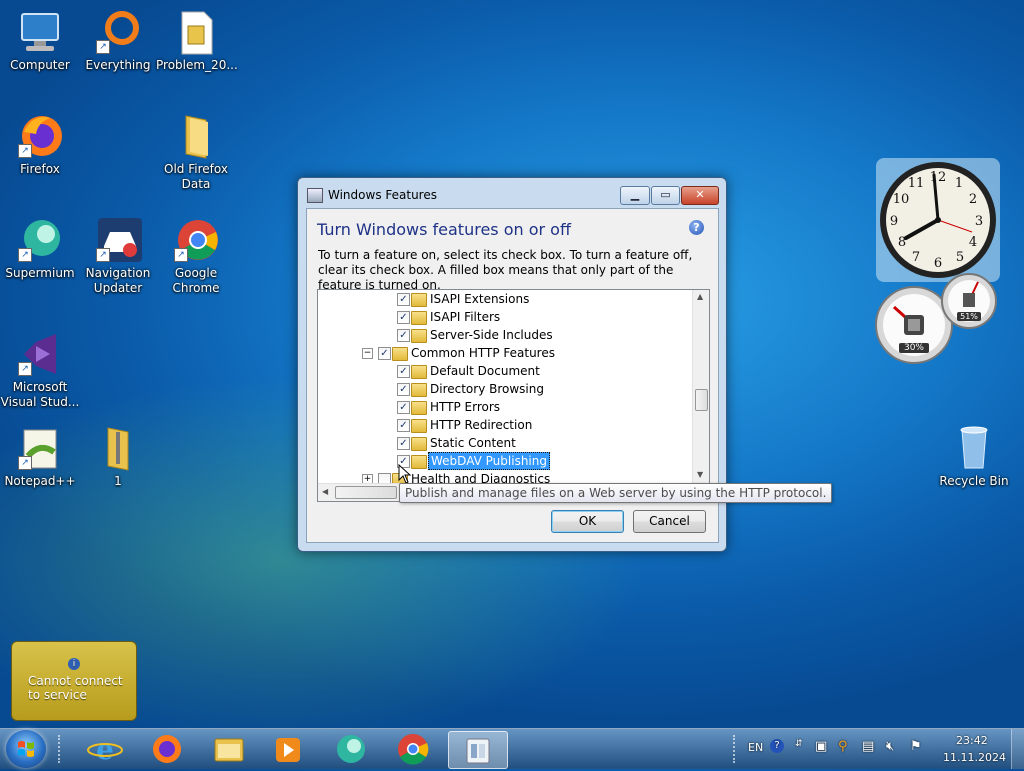 Image resolution: width=1024 pixels, height=771 pixels. I want to click on firefox-icon, so click(167, 749).